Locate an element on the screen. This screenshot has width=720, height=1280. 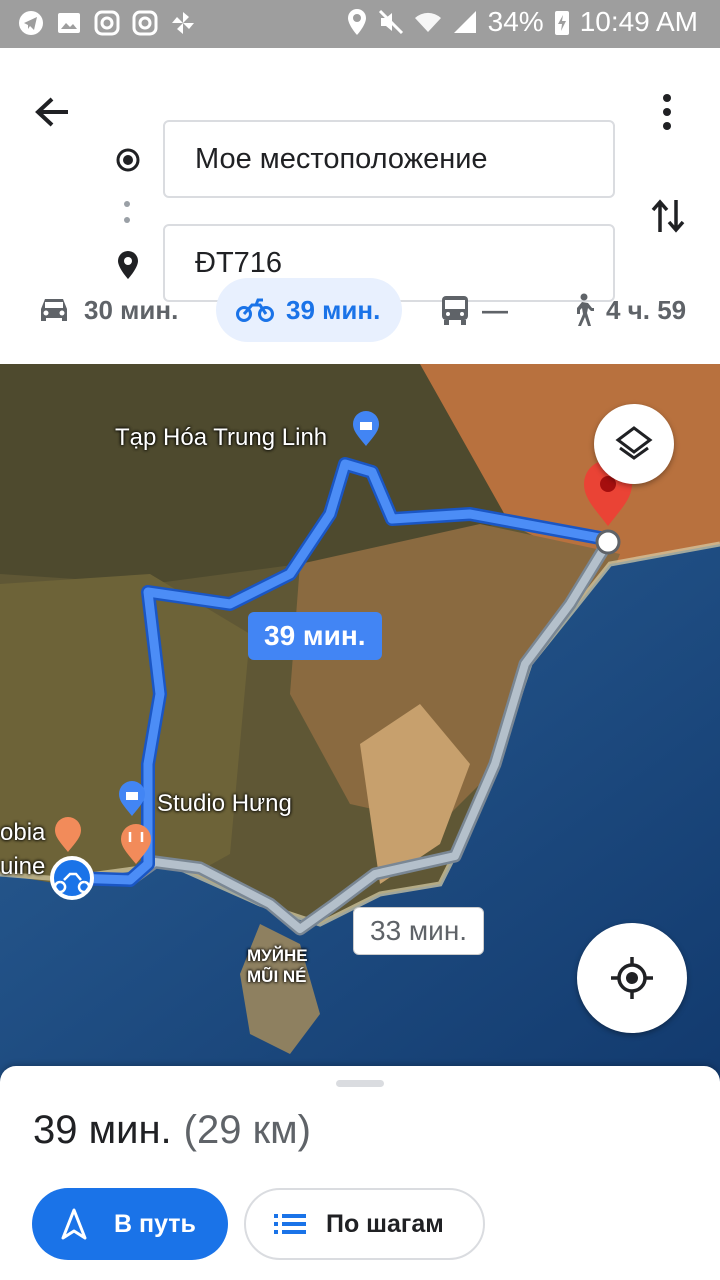
pinwheel-icon is located at coordinates (183, 23).